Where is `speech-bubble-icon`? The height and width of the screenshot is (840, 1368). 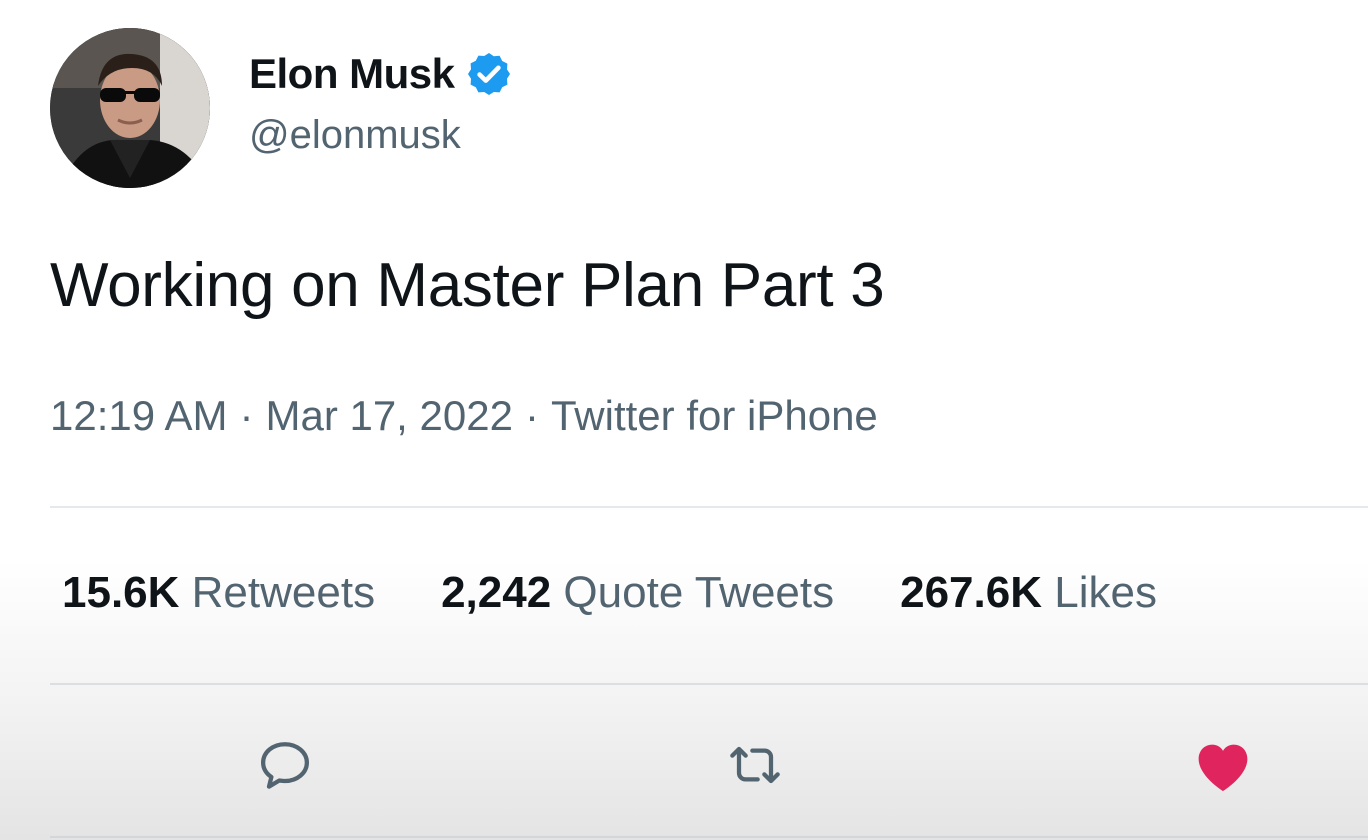
speech-bubble-icon is located at coordinates (285, 765).